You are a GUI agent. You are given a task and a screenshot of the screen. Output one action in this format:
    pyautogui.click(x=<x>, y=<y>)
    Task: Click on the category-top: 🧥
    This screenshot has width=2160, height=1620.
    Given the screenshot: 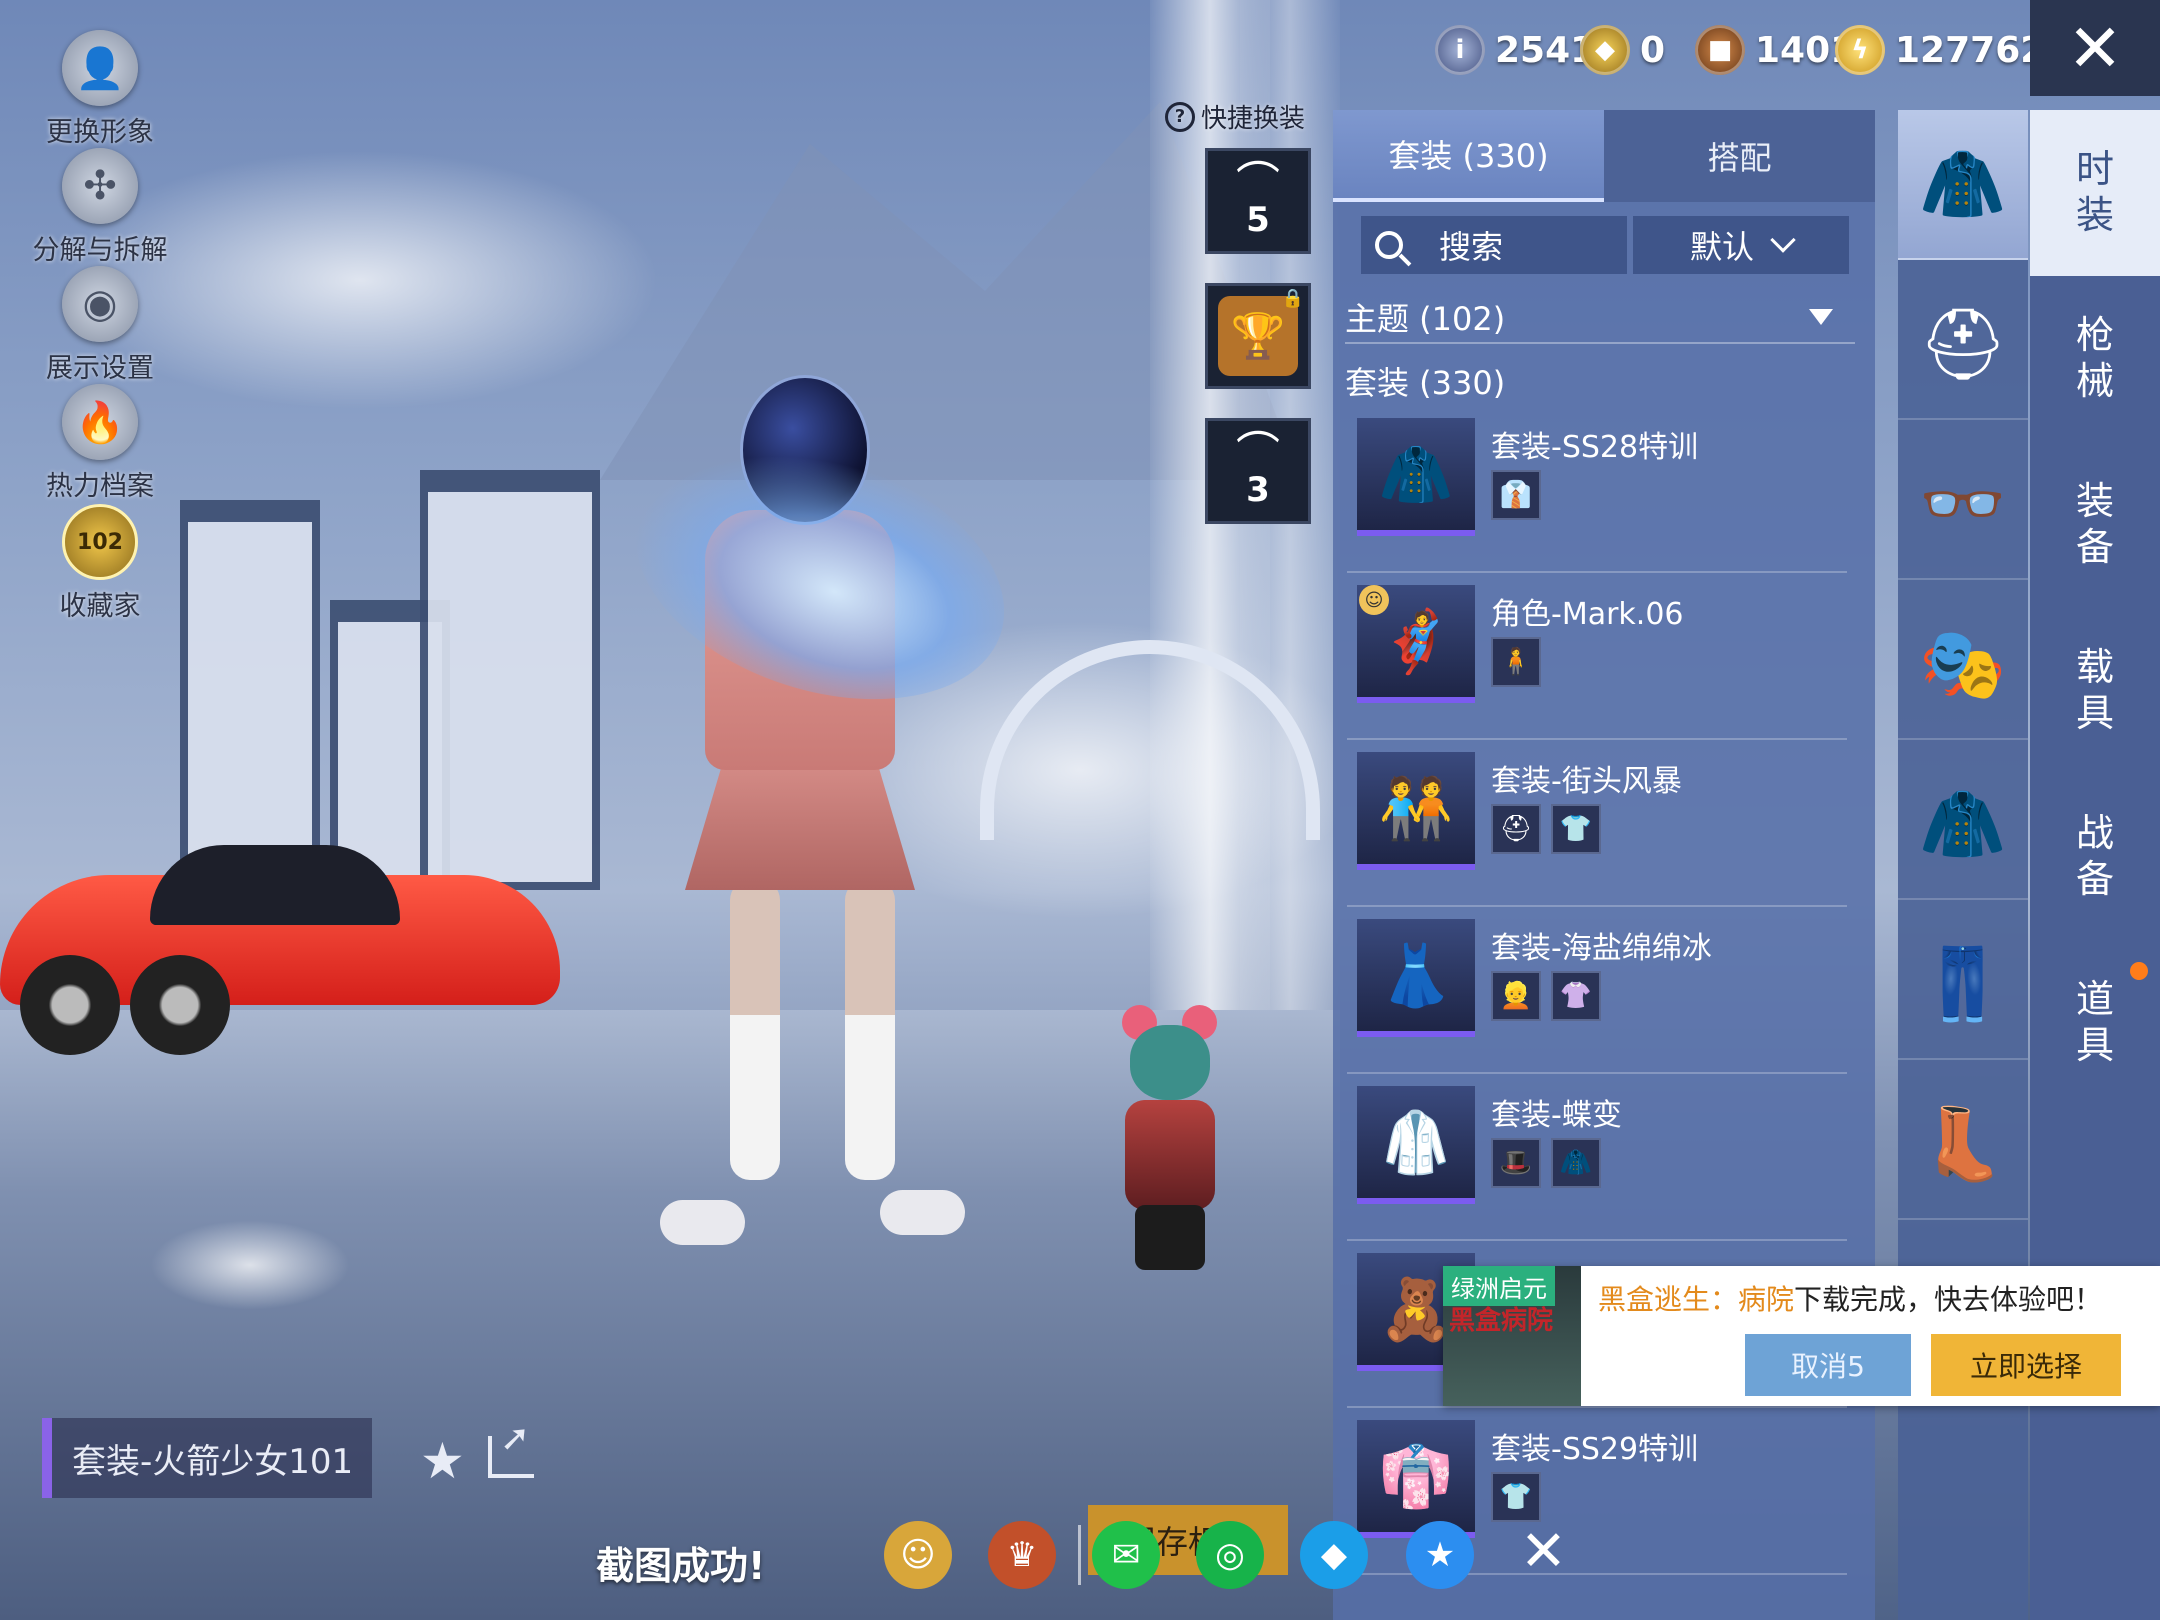 What is the action you would take?
    pyautogui.click(x=1963, y=825)
    